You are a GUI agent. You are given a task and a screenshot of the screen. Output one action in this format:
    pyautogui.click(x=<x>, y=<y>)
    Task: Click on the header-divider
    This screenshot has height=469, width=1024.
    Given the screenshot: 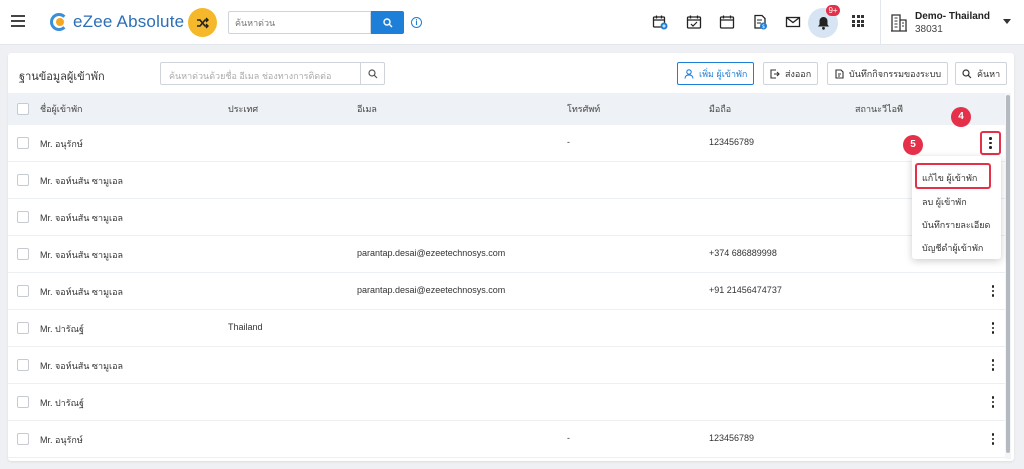 What is the action you would take?
    pyautogui.click(x=880, y=22)
    